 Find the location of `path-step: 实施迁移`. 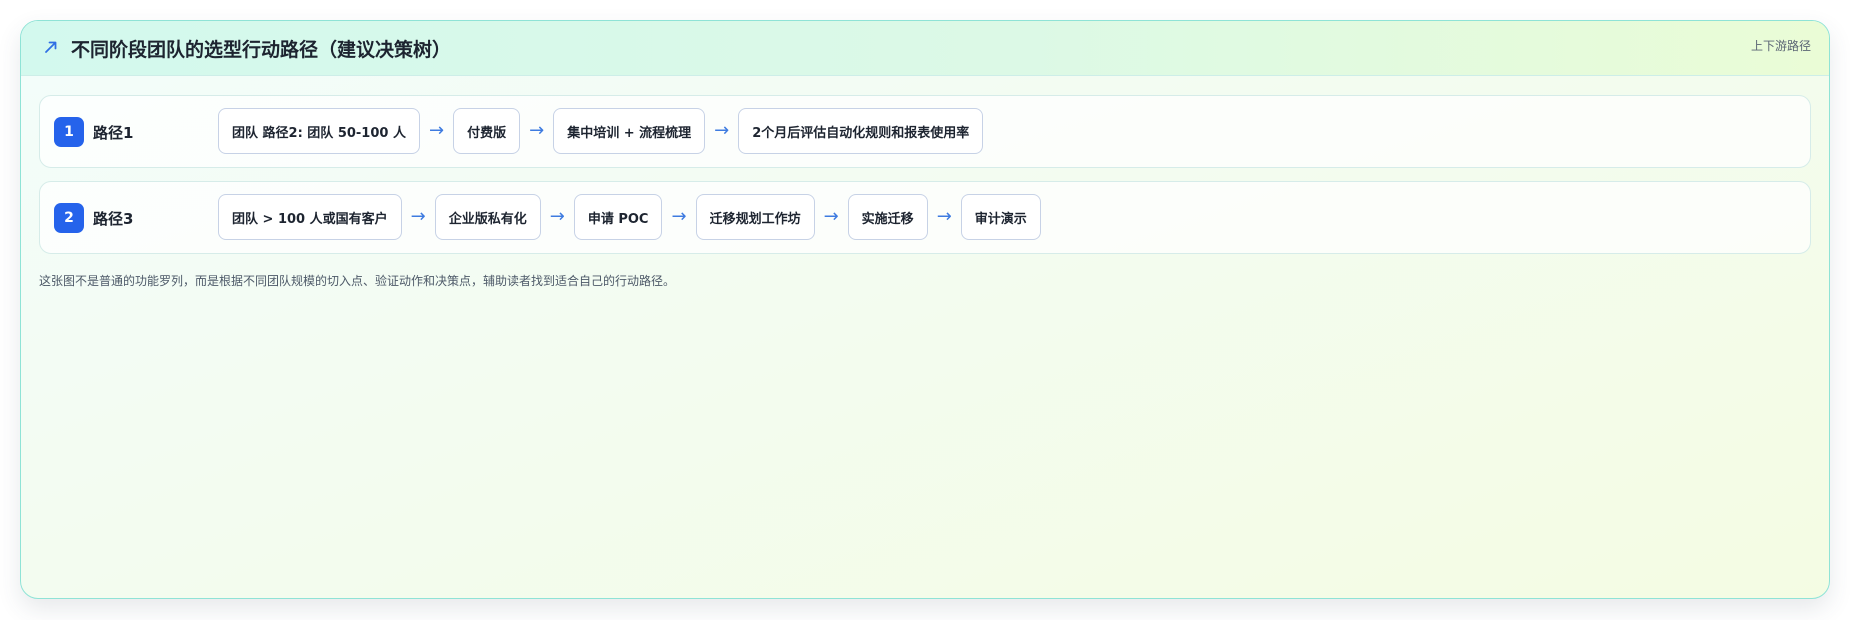

path-step: 实施迁移 is located at coordinates (887, 217).